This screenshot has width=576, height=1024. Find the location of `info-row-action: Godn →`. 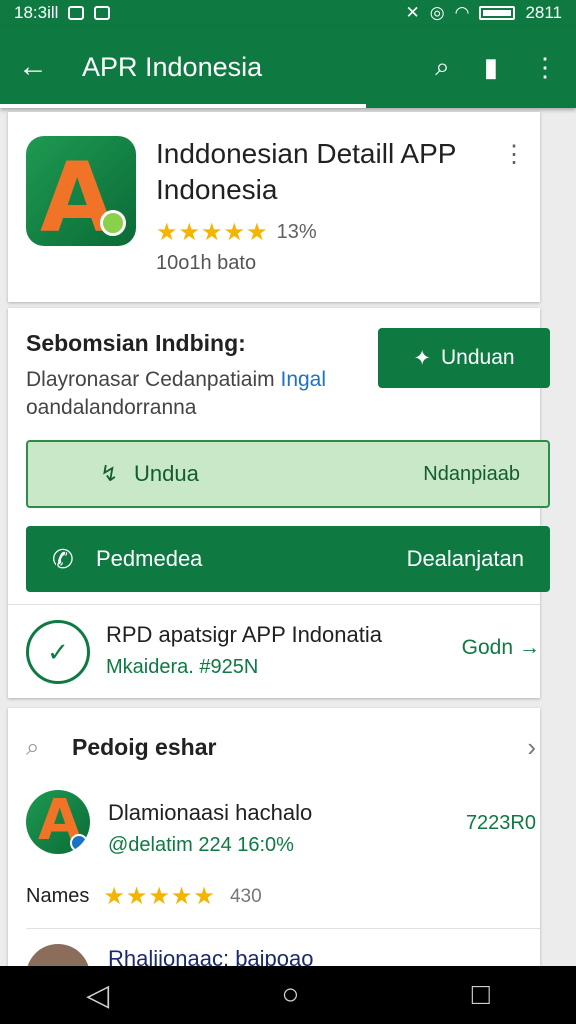

info-row-action: Godn → is located at coordinates (501, 648).